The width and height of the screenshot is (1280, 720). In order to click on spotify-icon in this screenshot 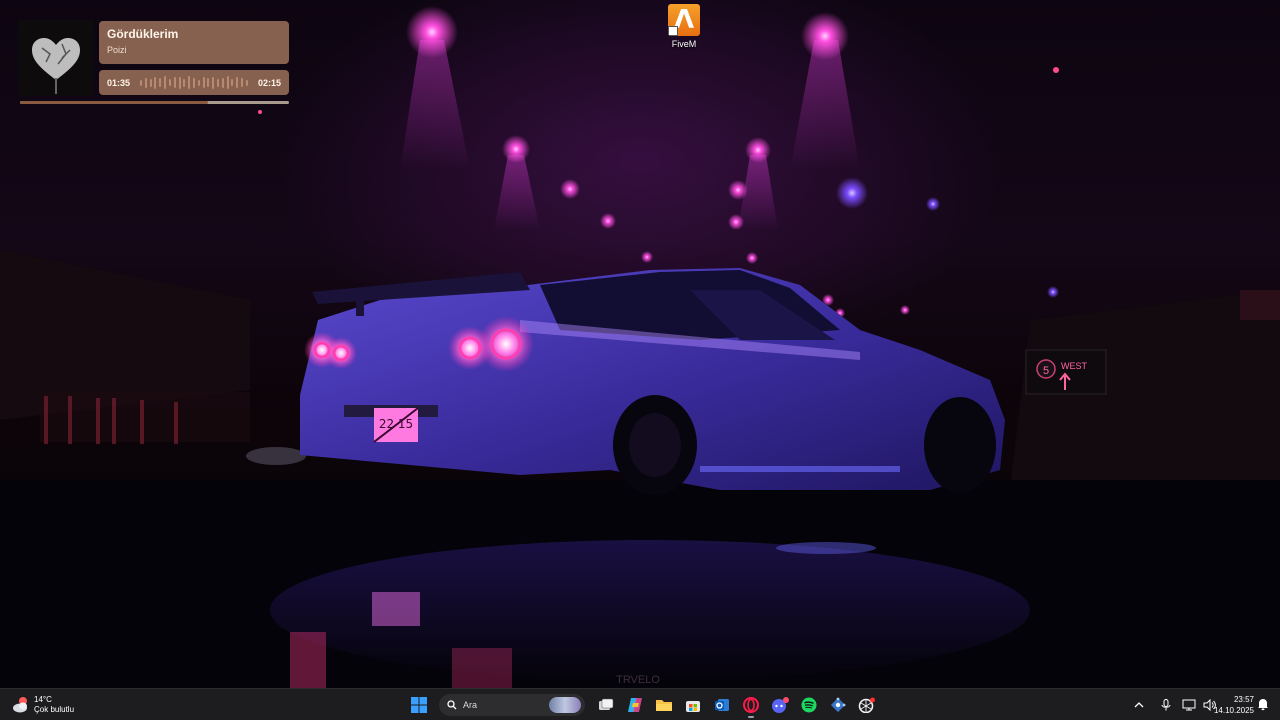, I will do `click(809, 705)`.